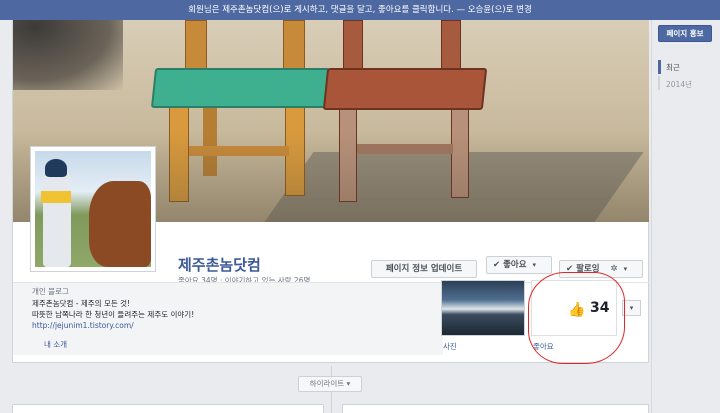  I want to click on update-page-info-label: 페이지 정보 업데이트, so click(424, 269).